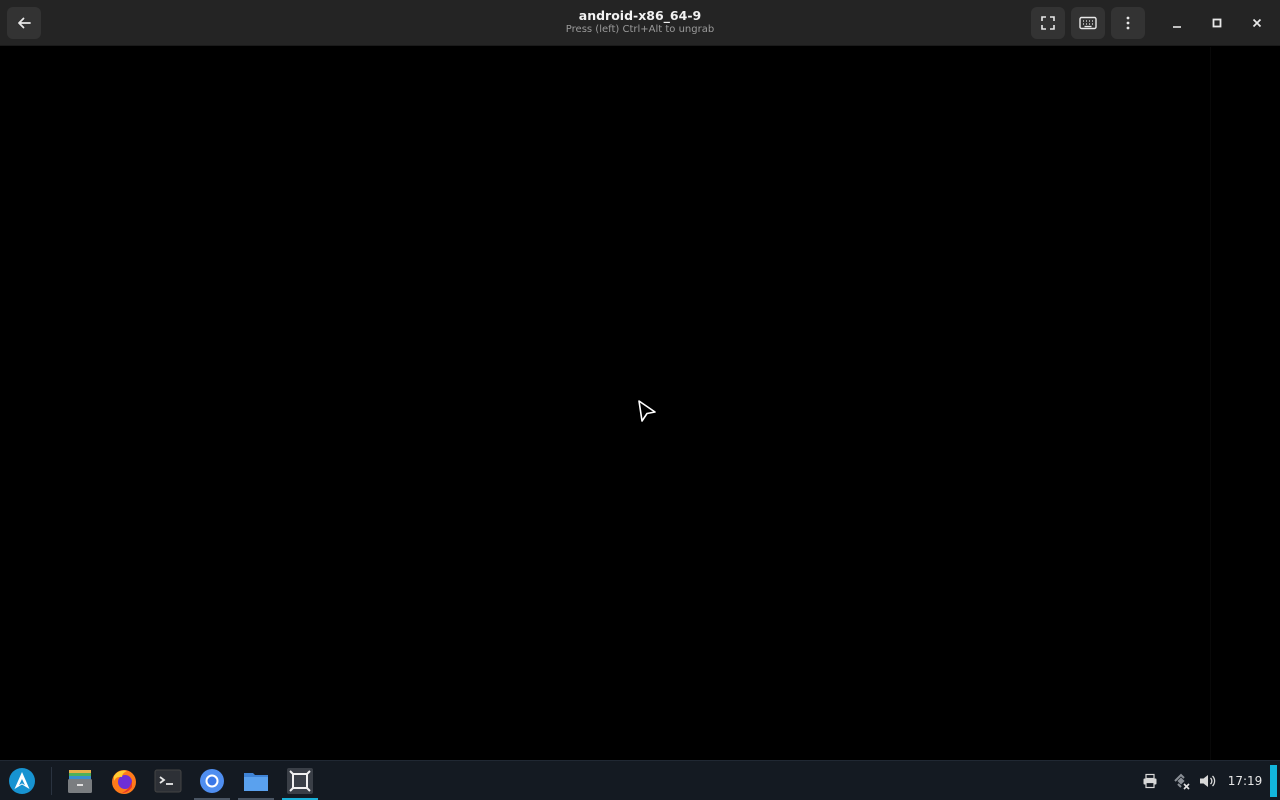 The width and height of the screenshot is (1280, 800). I want to click on chromium-icon, so click(212, 781).